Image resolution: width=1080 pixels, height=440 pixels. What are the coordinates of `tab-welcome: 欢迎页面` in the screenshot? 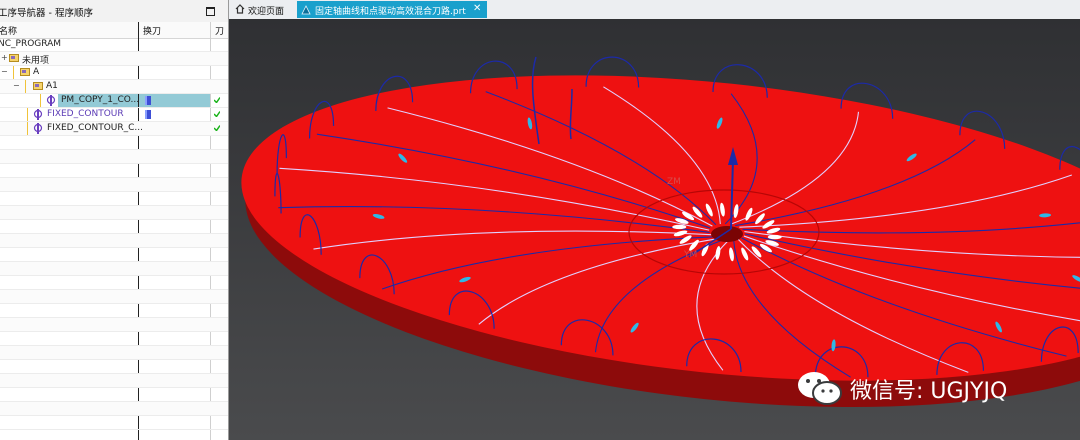 It's located at (263, 9).